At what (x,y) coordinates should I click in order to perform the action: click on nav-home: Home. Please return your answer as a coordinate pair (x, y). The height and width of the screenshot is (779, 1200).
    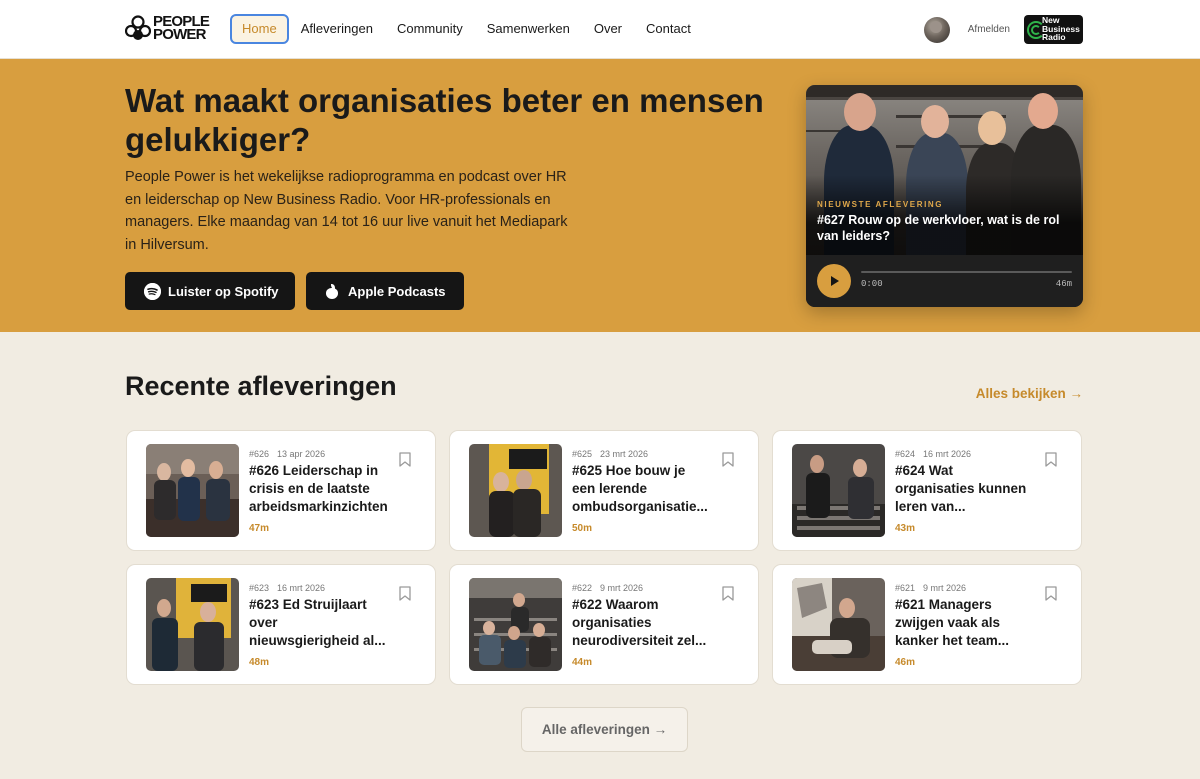
    Looking at the image, I should click on (259, 29).